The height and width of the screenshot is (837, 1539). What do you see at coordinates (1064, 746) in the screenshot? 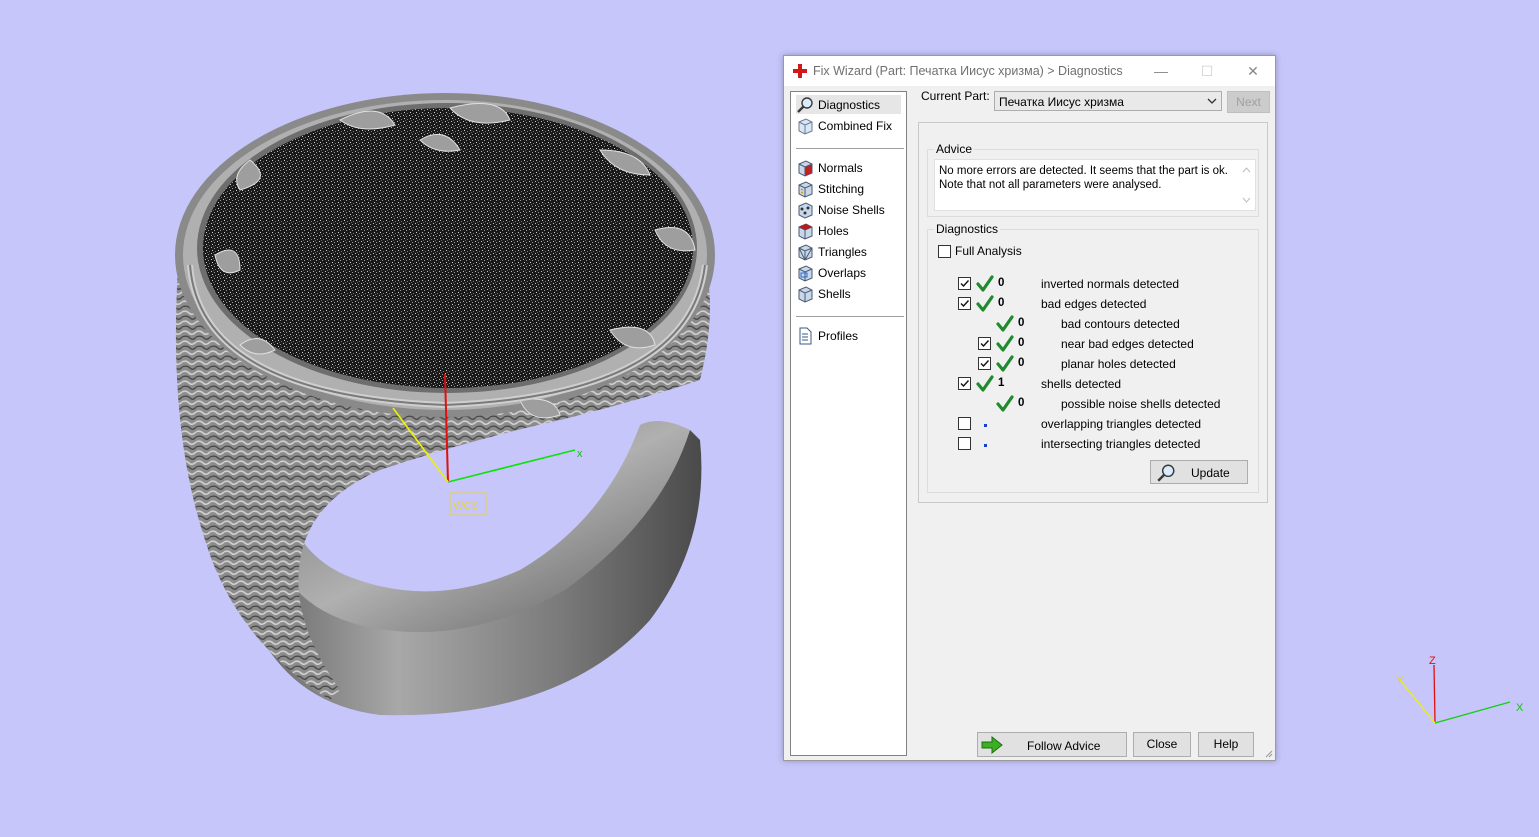
I see `follow-advice-label: Follow Advice` at bounding box center [1064, 746].